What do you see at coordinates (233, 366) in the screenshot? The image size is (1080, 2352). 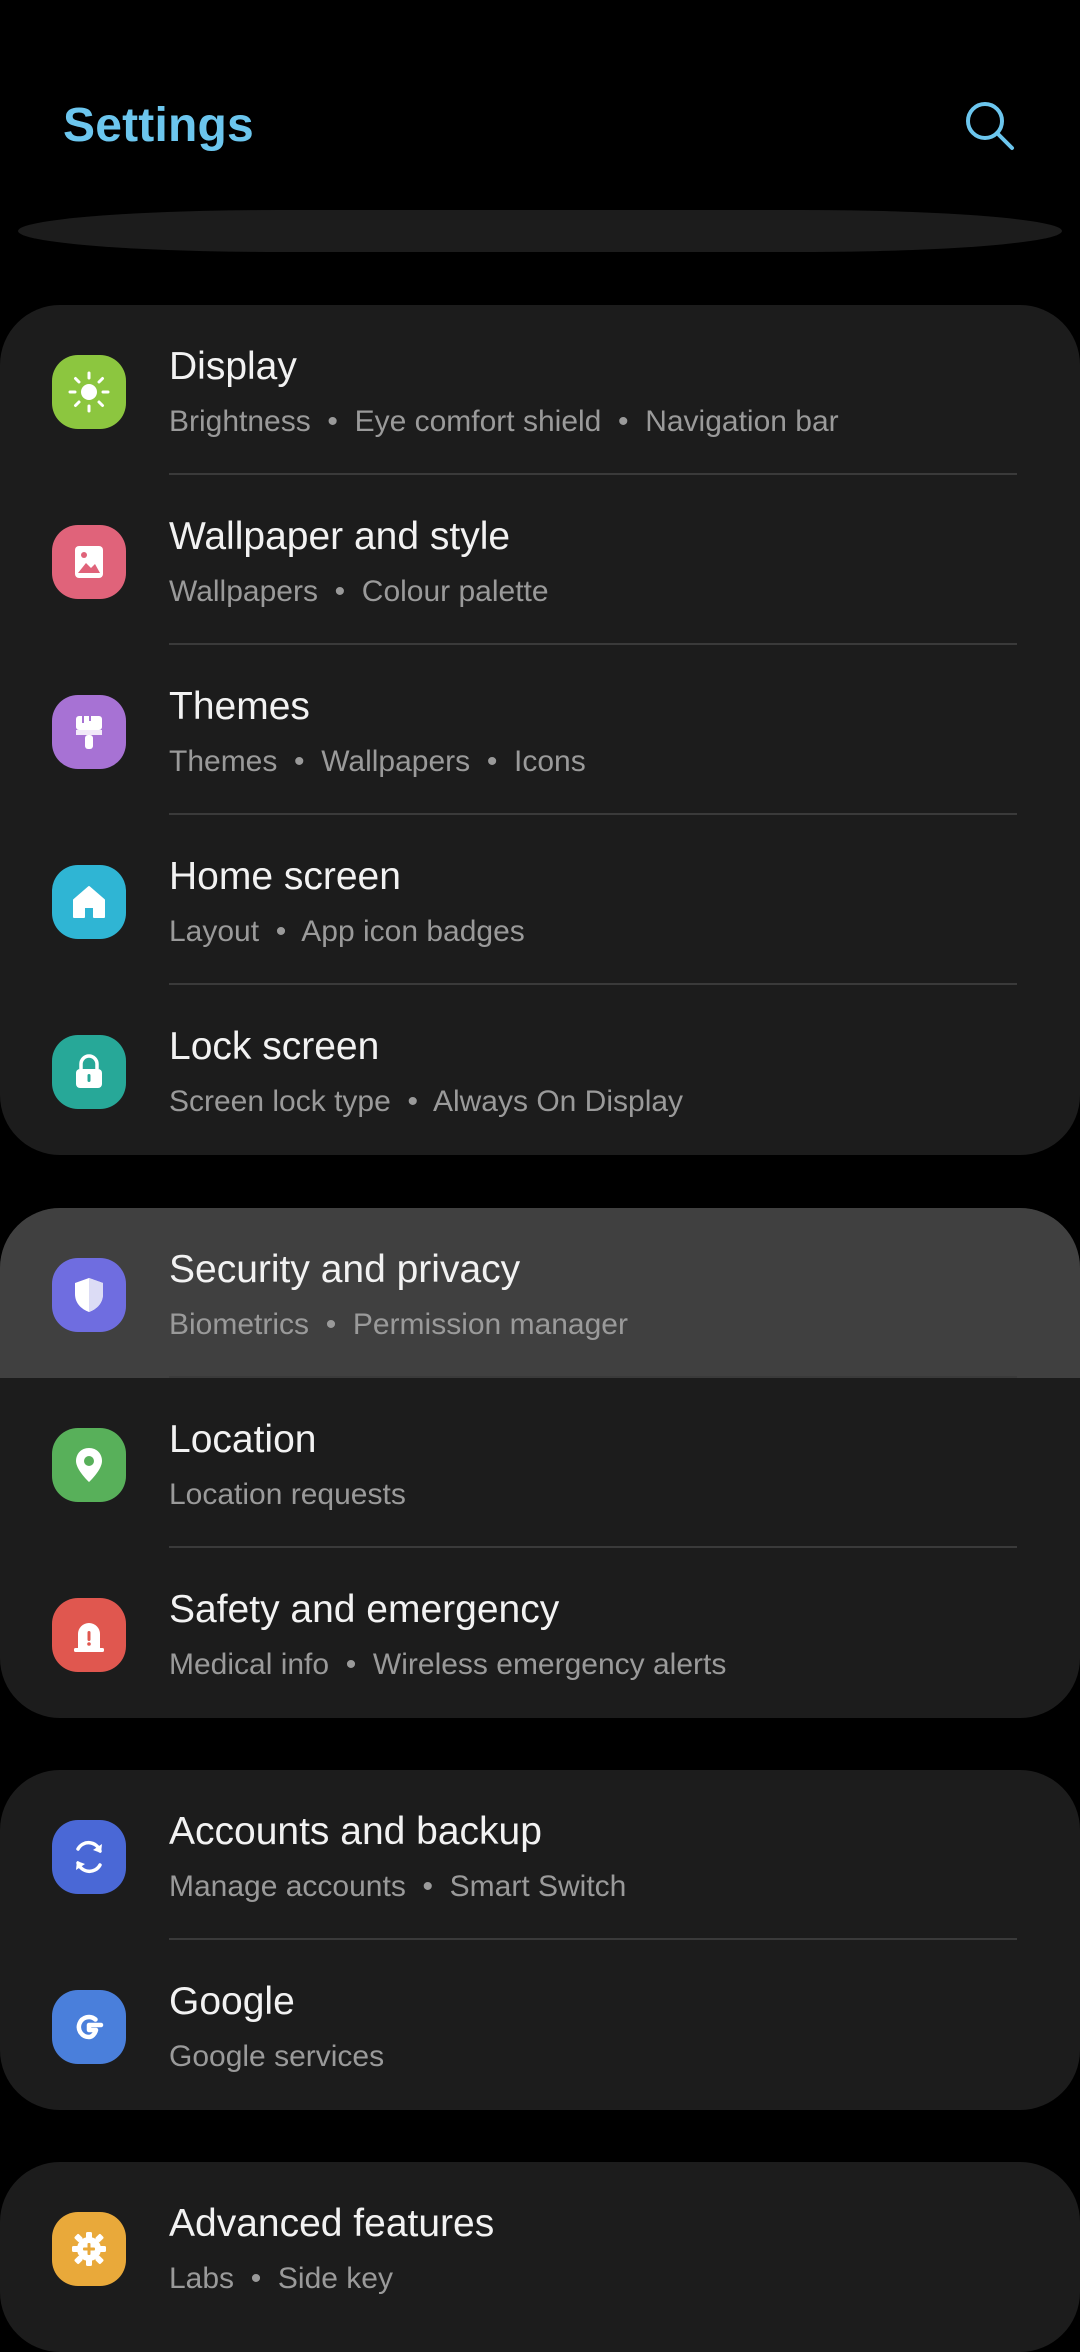 I see `settings-item-title: Display` at bounding box center [233, 366].